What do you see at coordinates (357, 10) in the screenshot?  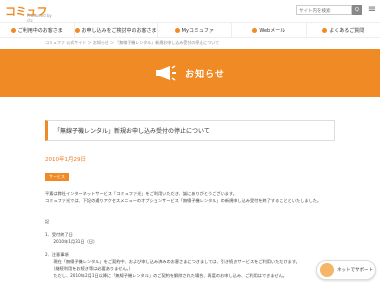 I see `search-button: Q` at bounding box center [357, 10].